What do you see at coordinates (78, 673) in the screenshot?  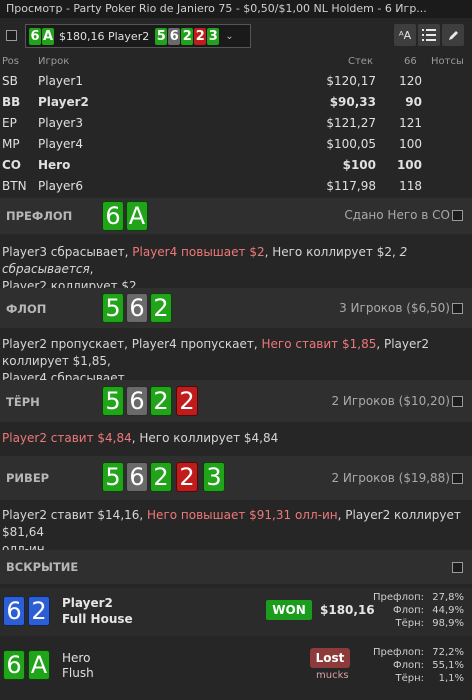 I see `showdown-hand-name: Flush` at bounding box center [78, 673].